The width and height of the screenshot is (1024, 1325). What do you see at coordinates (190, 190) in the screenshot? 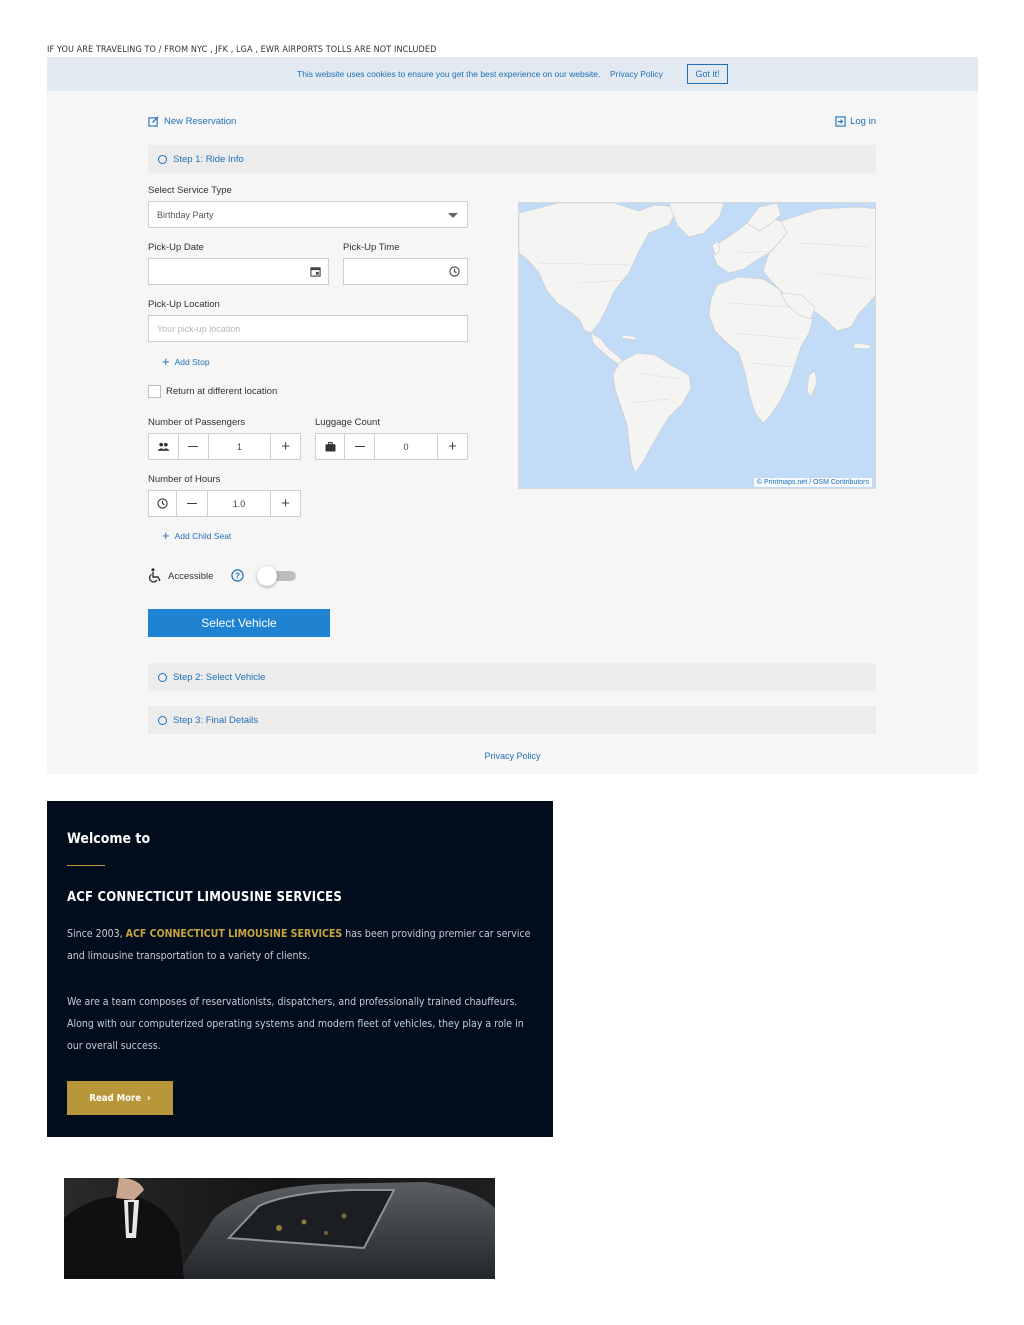
I see `service-type-label: Select Service Type` at bounding box center [190, 190].